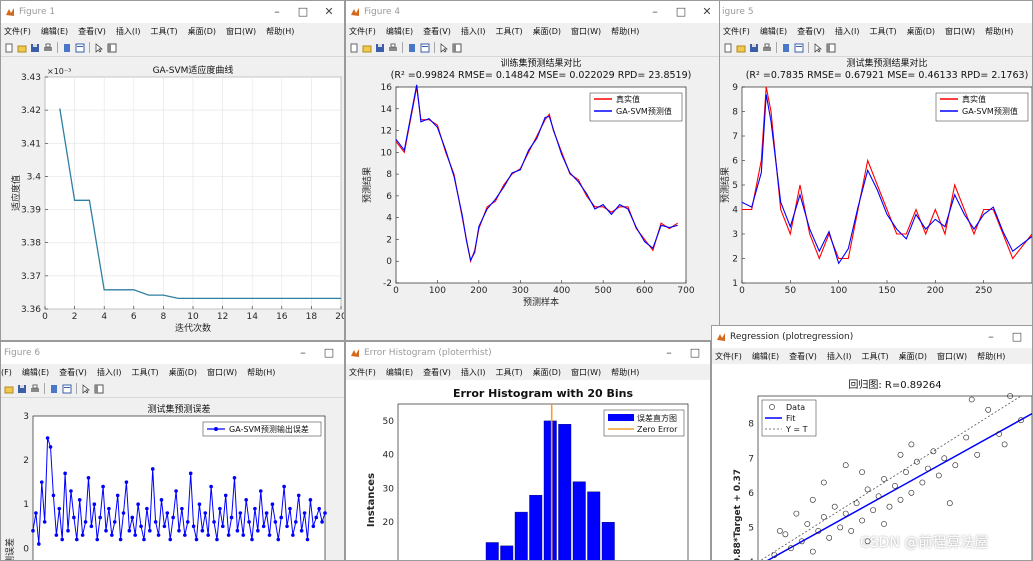  I want to click on titlebar: igure 5, so click(876, 12).